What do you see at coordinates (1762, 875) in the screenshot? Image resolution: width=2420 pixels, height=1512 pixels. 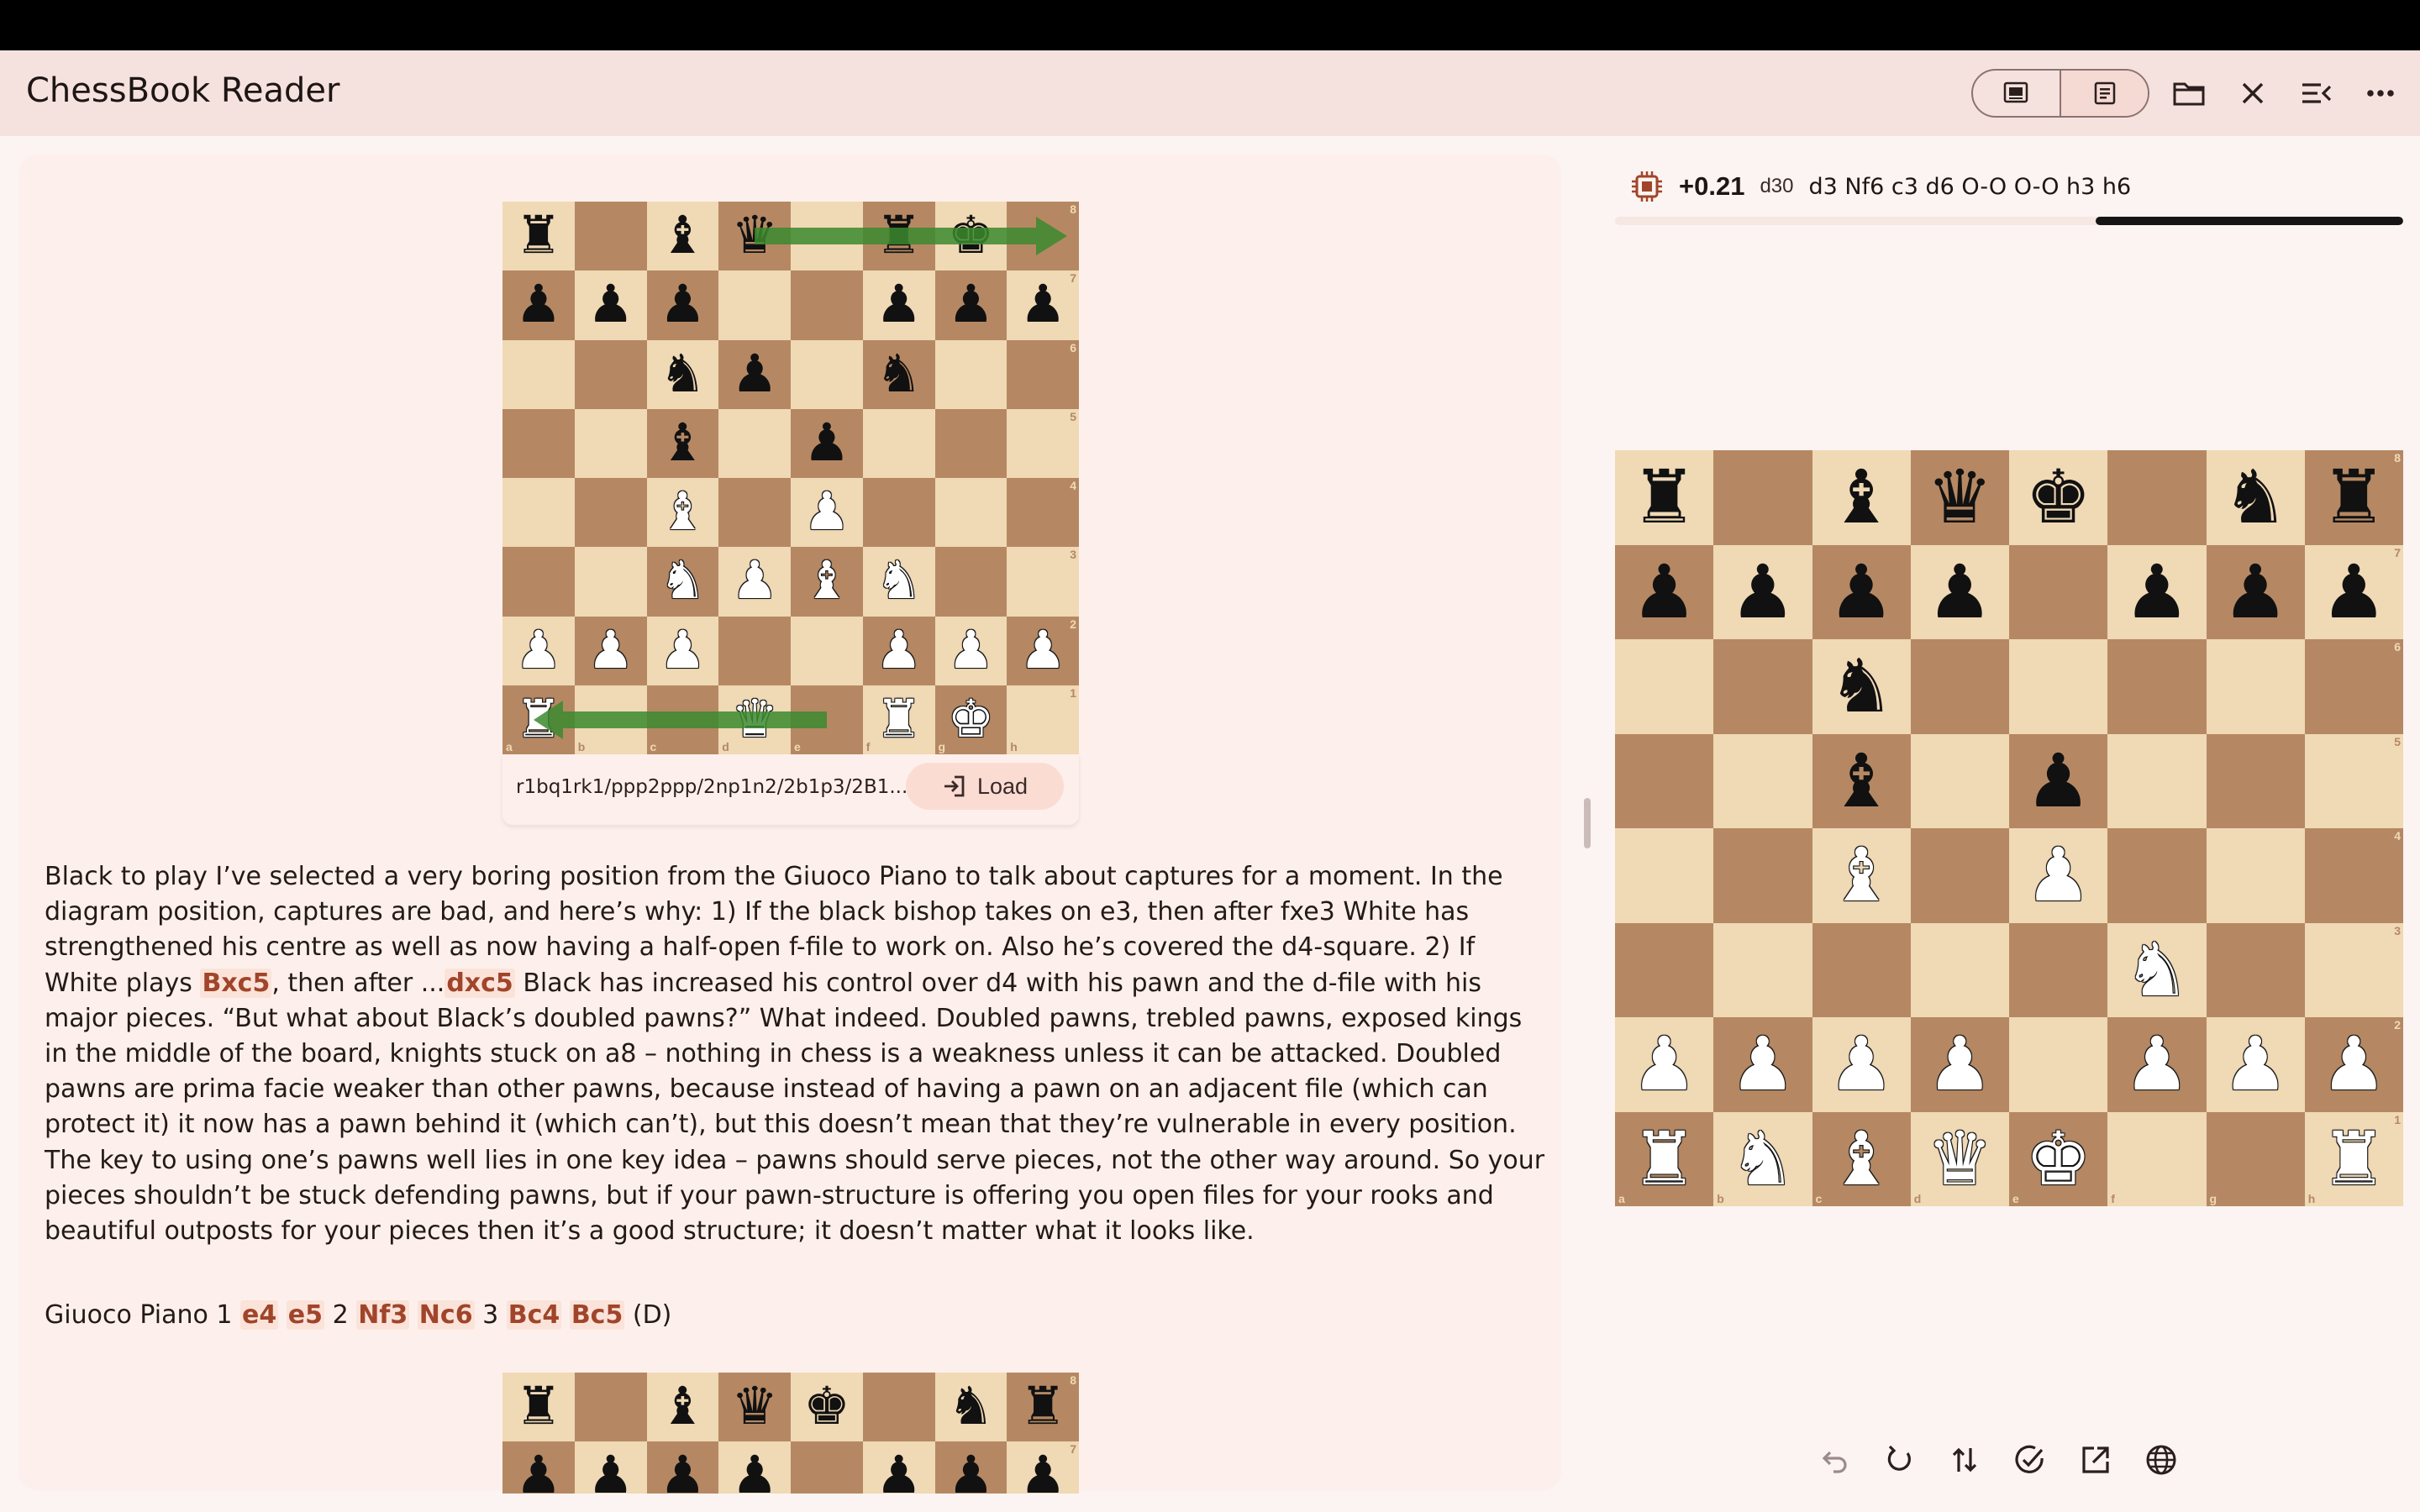 I see `square-b4` at bounding box center [1762, 875].